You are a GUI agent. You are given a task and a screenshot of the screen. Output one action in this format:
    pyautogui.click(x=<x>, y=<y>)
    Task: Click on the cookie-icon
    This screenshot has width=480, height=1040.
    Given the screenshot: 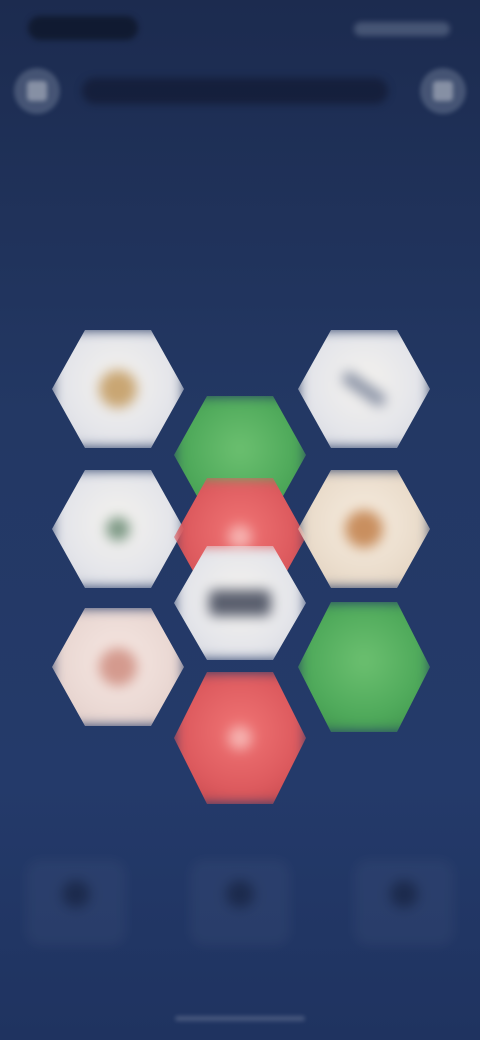 What is the action you would take?
    pyautogui.click(x=364, y=529)
    